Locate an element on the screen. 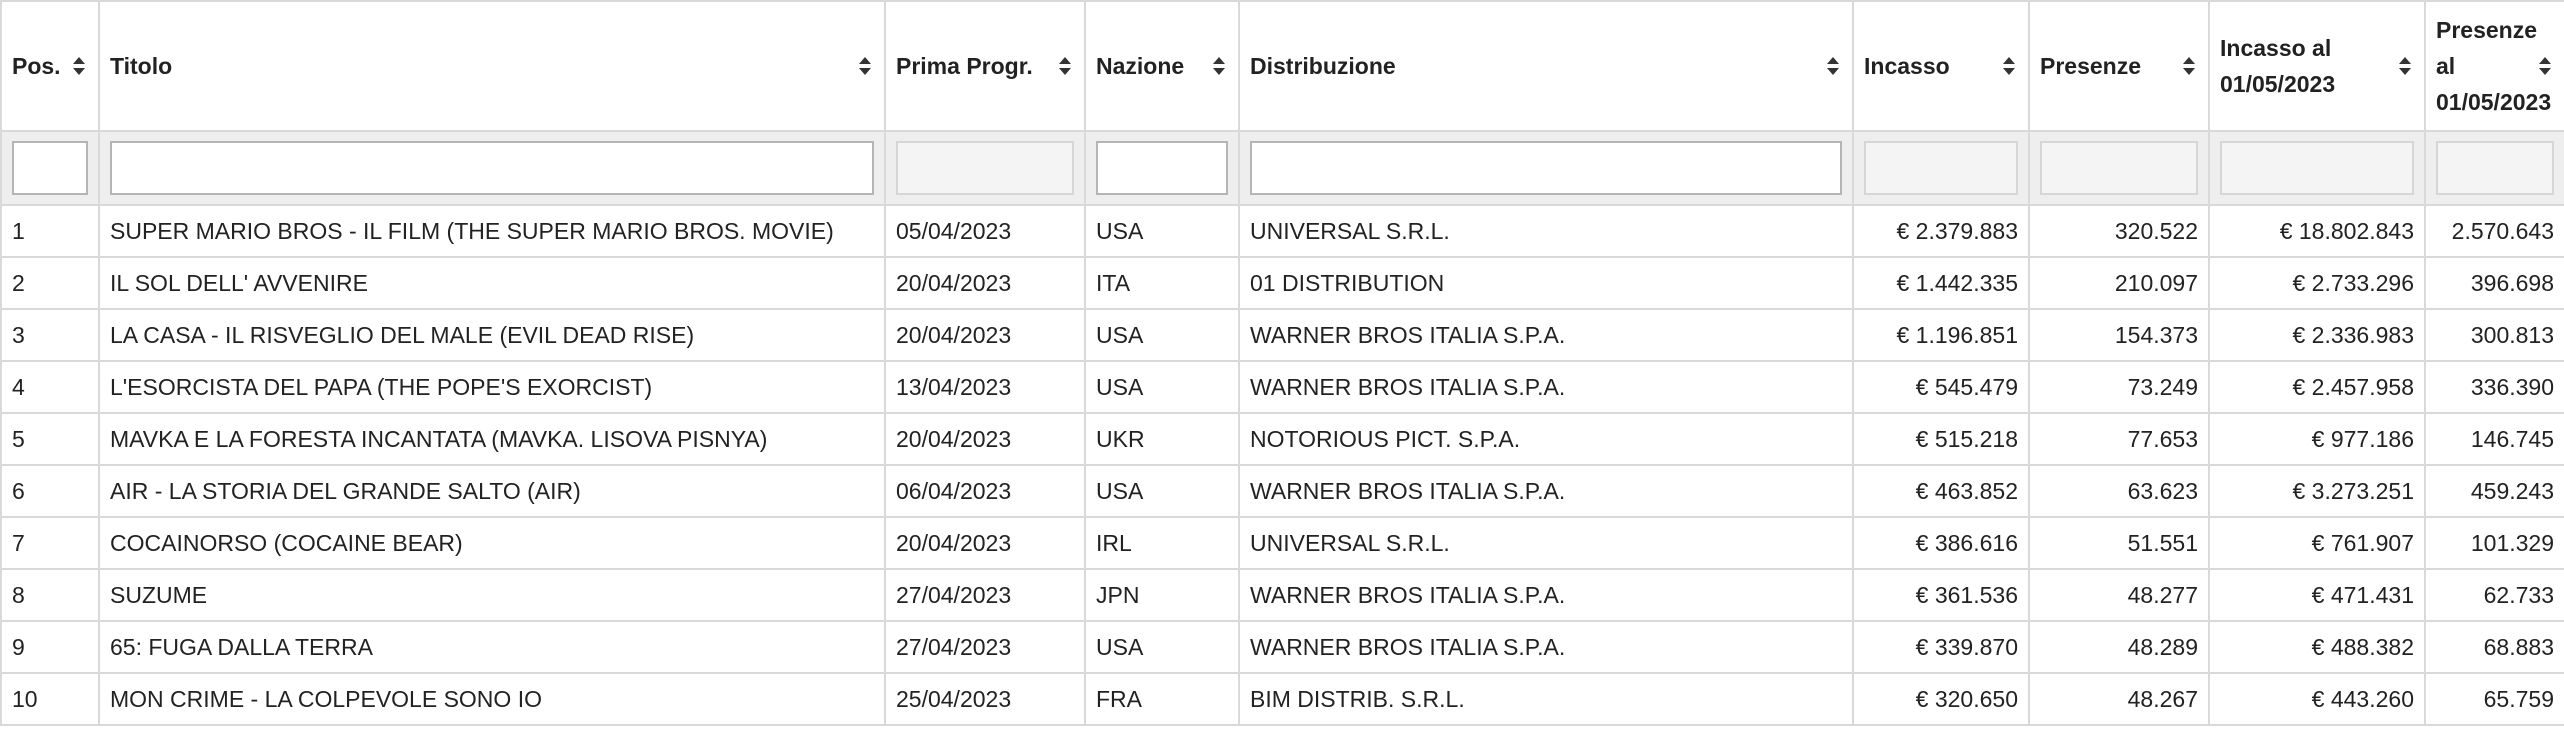 This screenshot has height=730, width=2564. filter-cell-incasso is located at coordinates (1941, 168).